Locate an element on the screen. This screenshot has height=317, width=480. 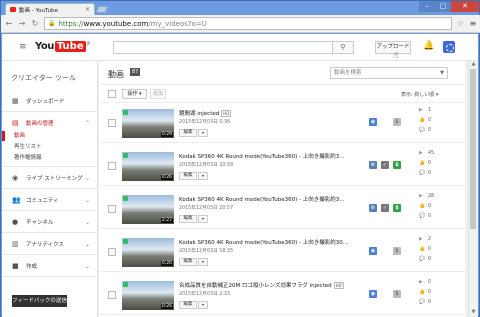
minimize-button: – is located at coordinates (427, 6).